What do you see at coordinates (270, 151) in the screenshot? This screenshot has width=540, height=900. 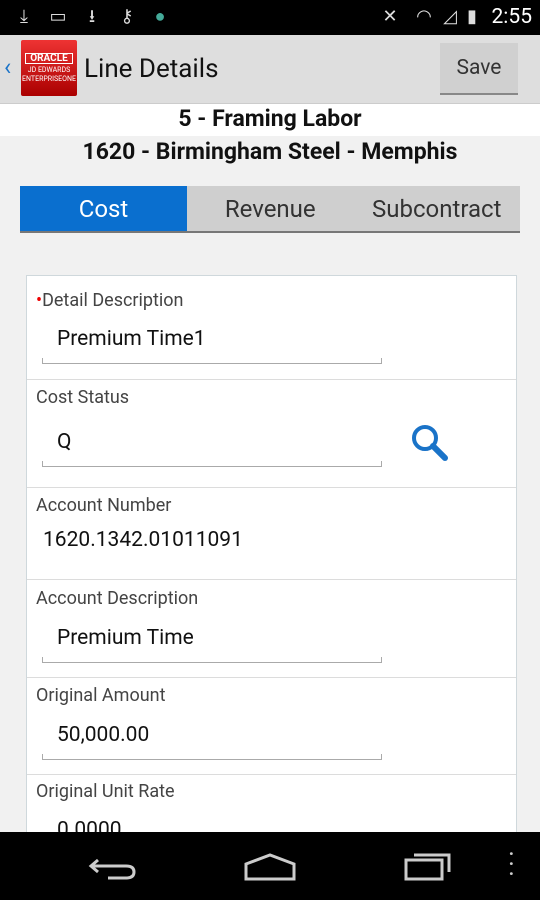 I see `job-title: 1620 - Birmingham Steel - Memphis` at bounding box center [270, 151].